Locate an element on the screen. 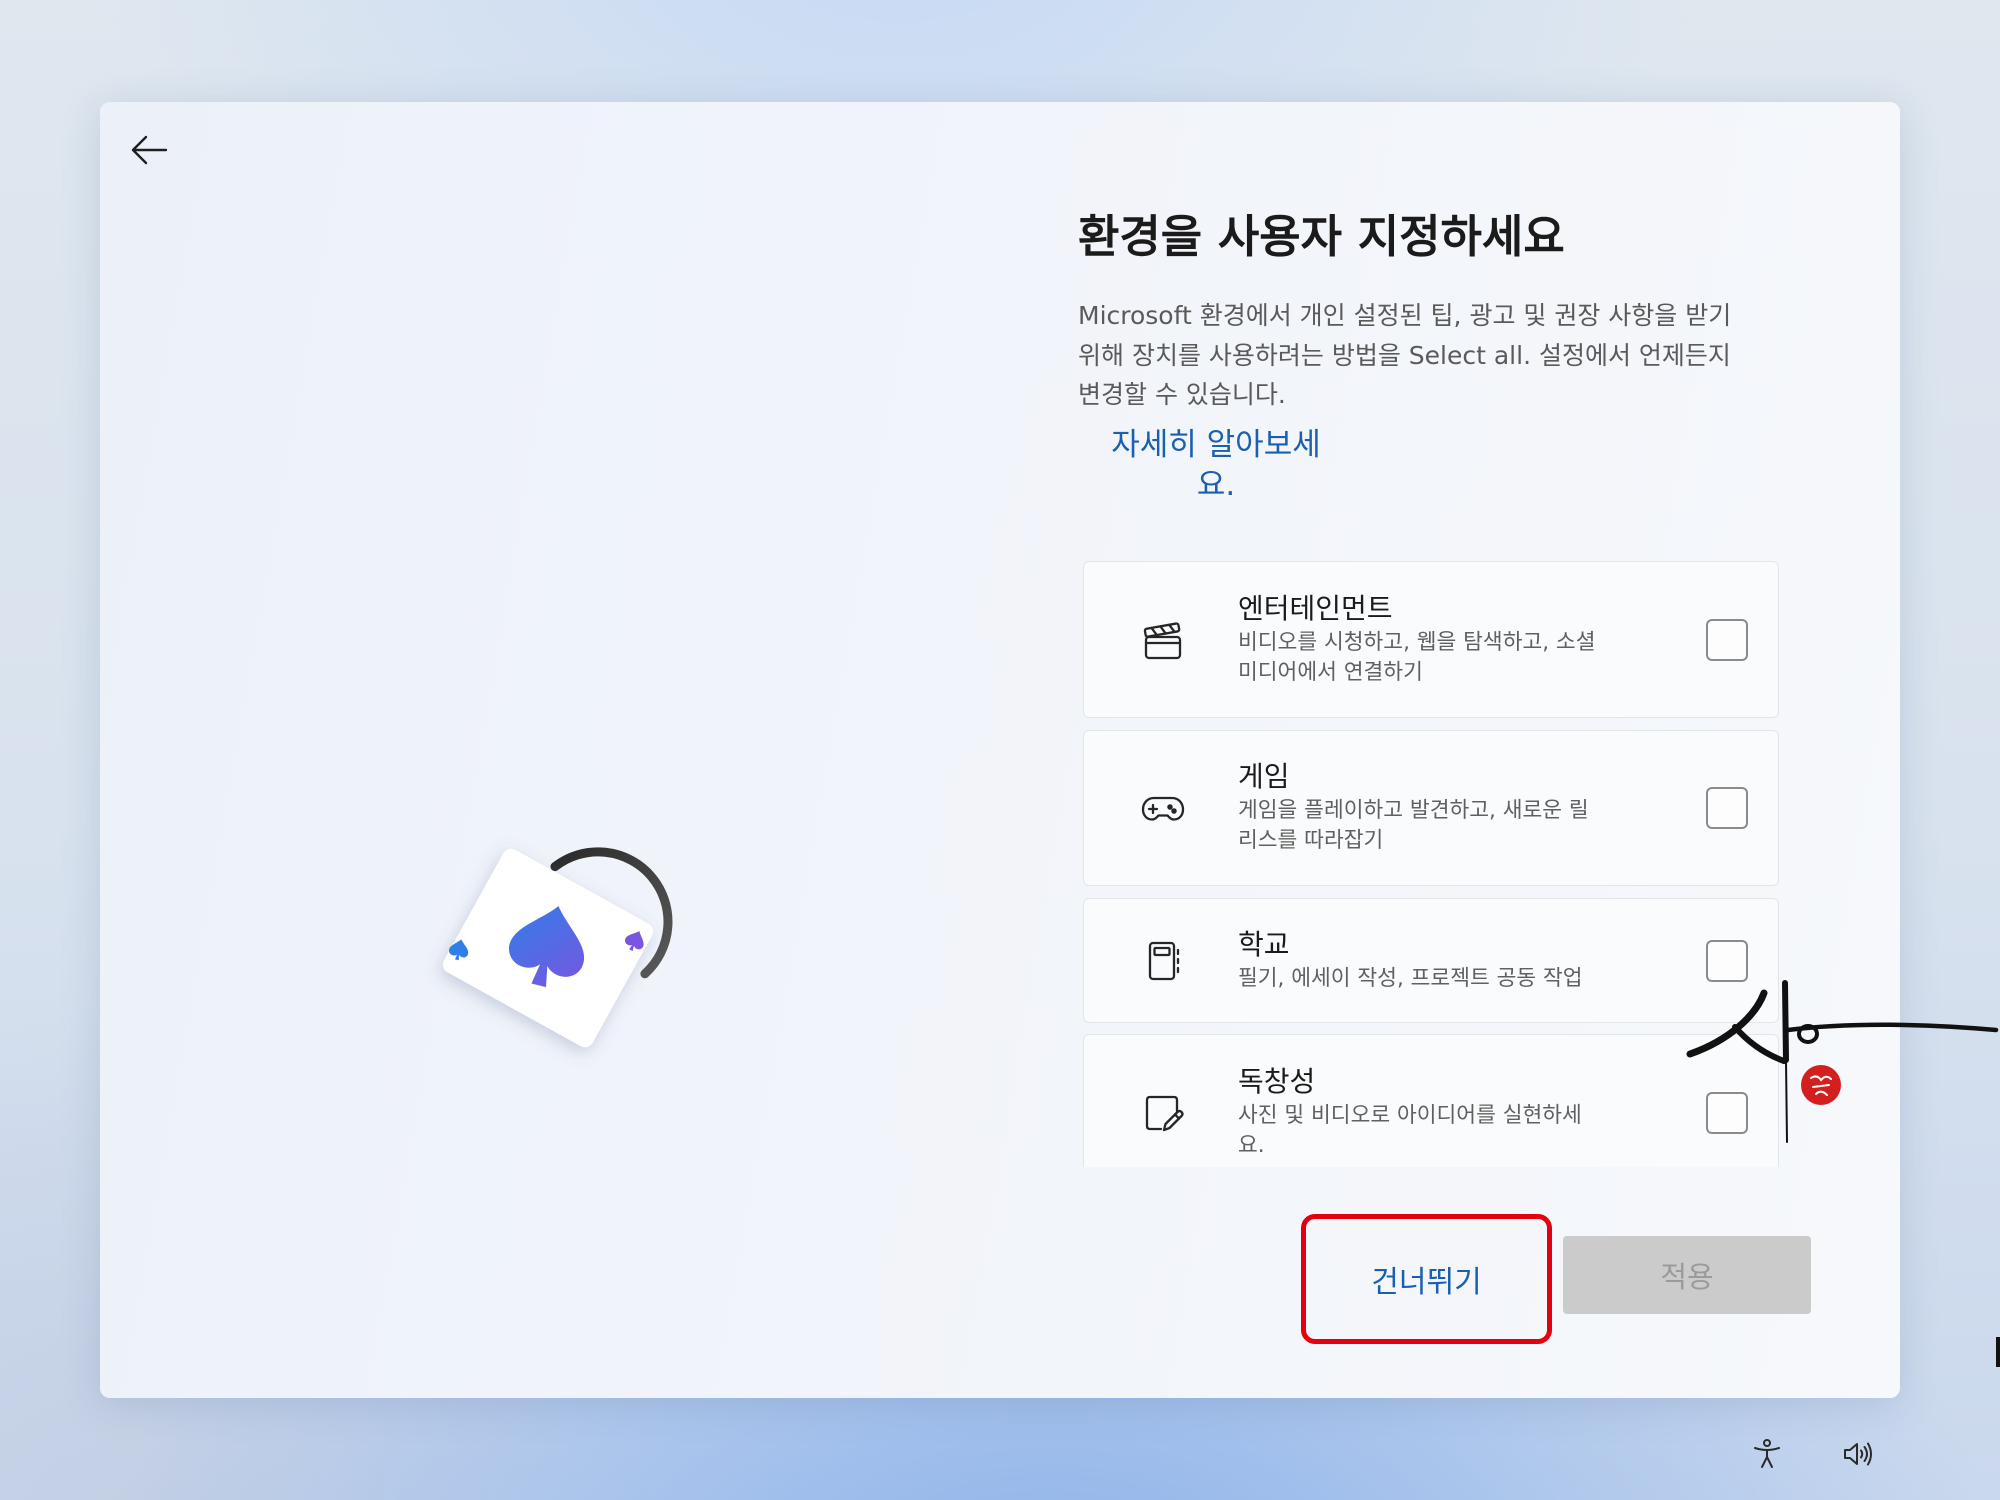 The width and height of the screenshot is (2000, 1500). arrow-left-icon is located at coordinates (149, 150).